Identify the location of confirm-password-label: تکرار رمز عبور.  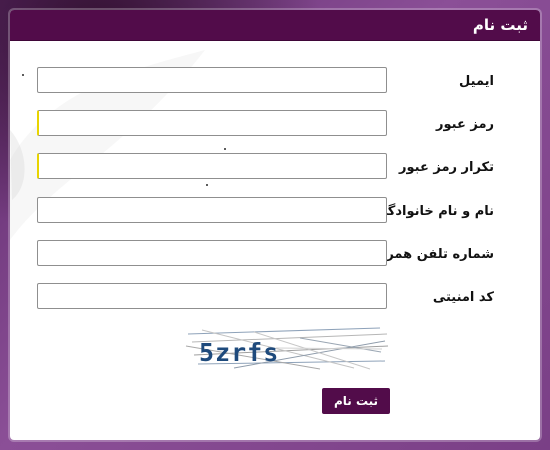
(446, 167).